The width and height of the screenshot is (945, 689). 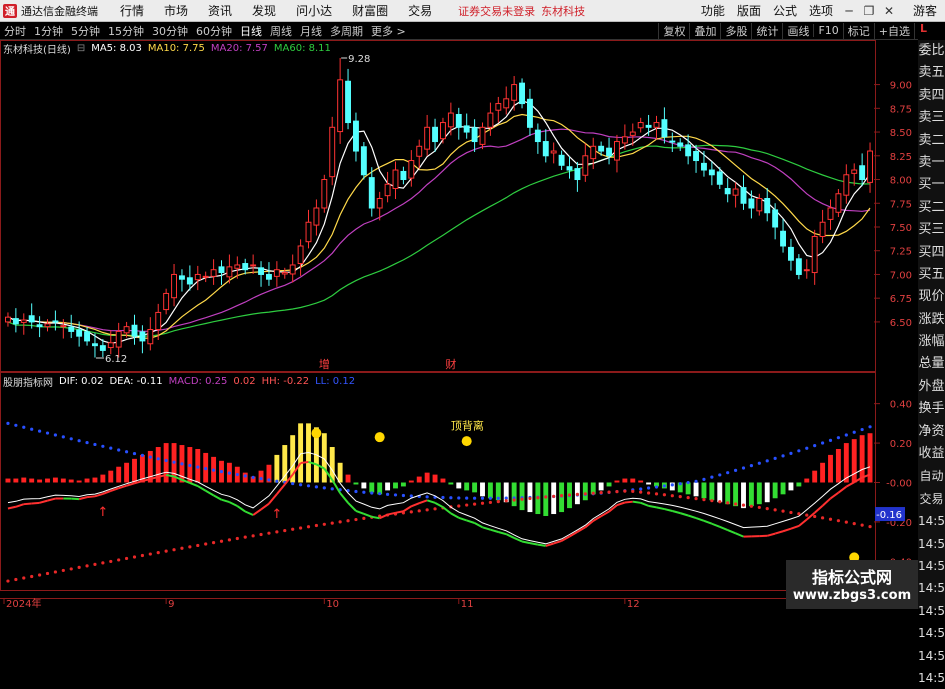 I want to click on login-notice: 证券交易未登录, so click(x=496, y=11).